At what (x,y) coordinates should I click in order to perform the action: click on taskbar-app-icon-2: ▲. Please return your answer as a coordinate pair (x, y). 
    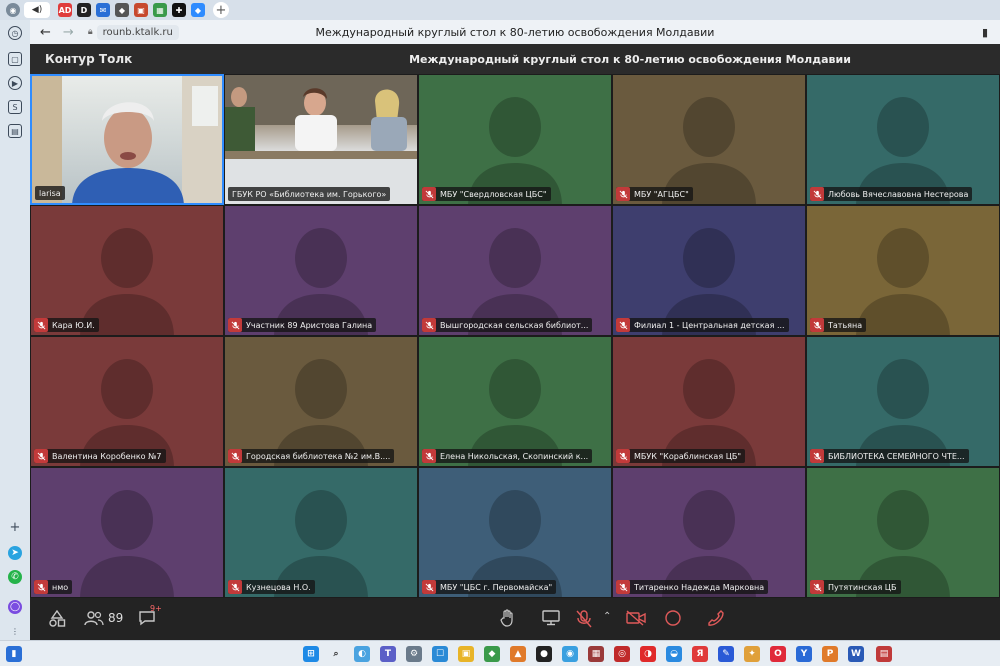
    Looking at the image, I should click on (518, 654).